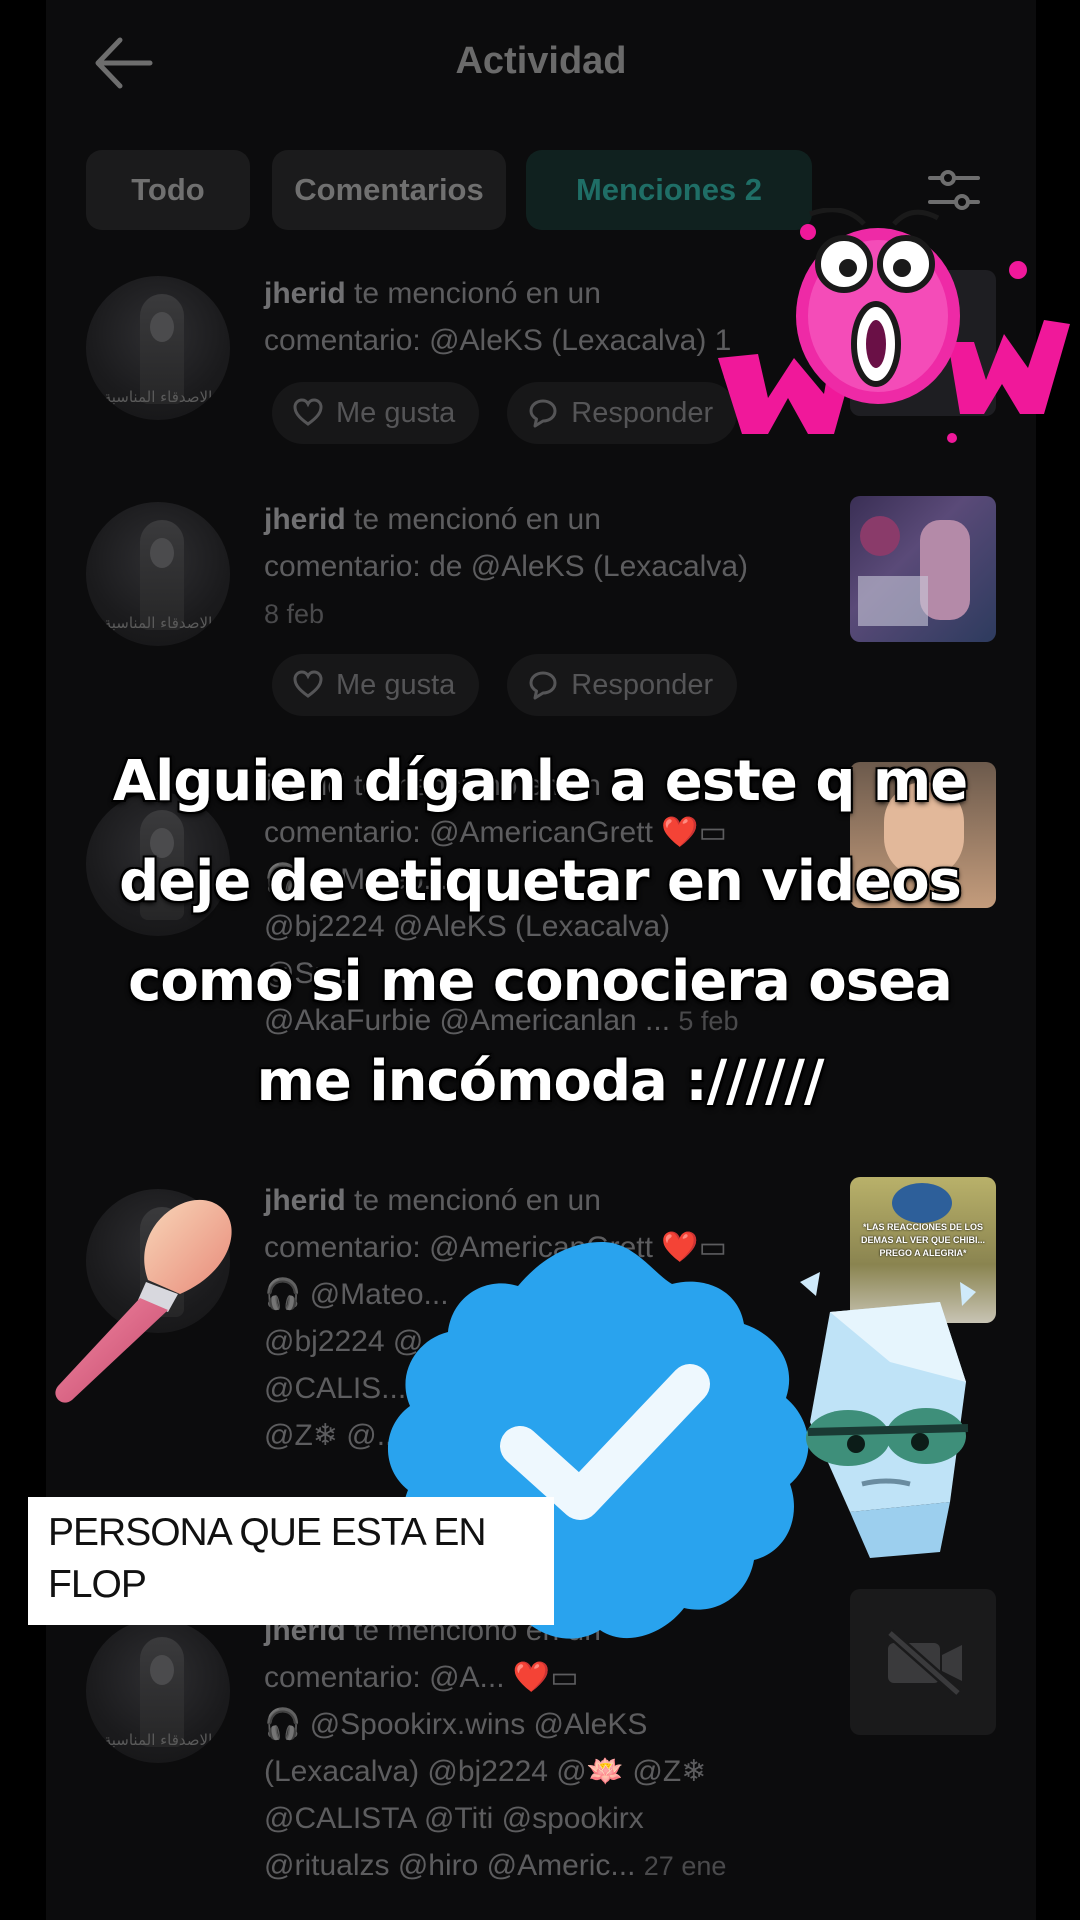 This screenshot has width=1080, height=1920. I want to click on reply-button: Responder, so click(622, 685).